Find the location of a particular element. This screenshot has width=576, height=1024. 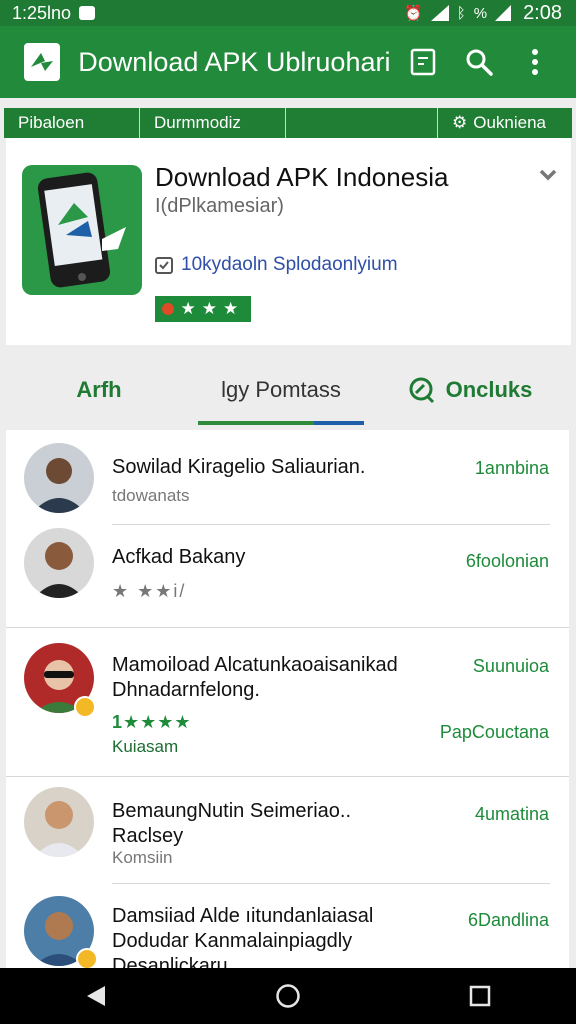

tab-3: Oncluks is located at coordinates (470, 390).